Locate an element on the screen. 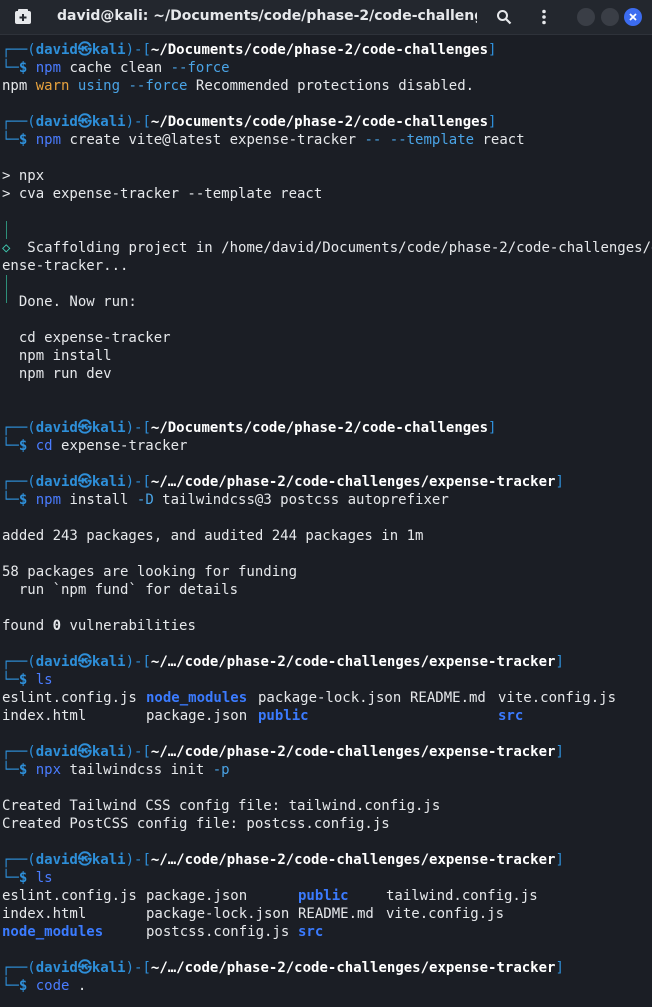 The height and width of the screenshot is (1007, 652). funding-hint: run `npm fund` for details is located at coordinates (120, 590).